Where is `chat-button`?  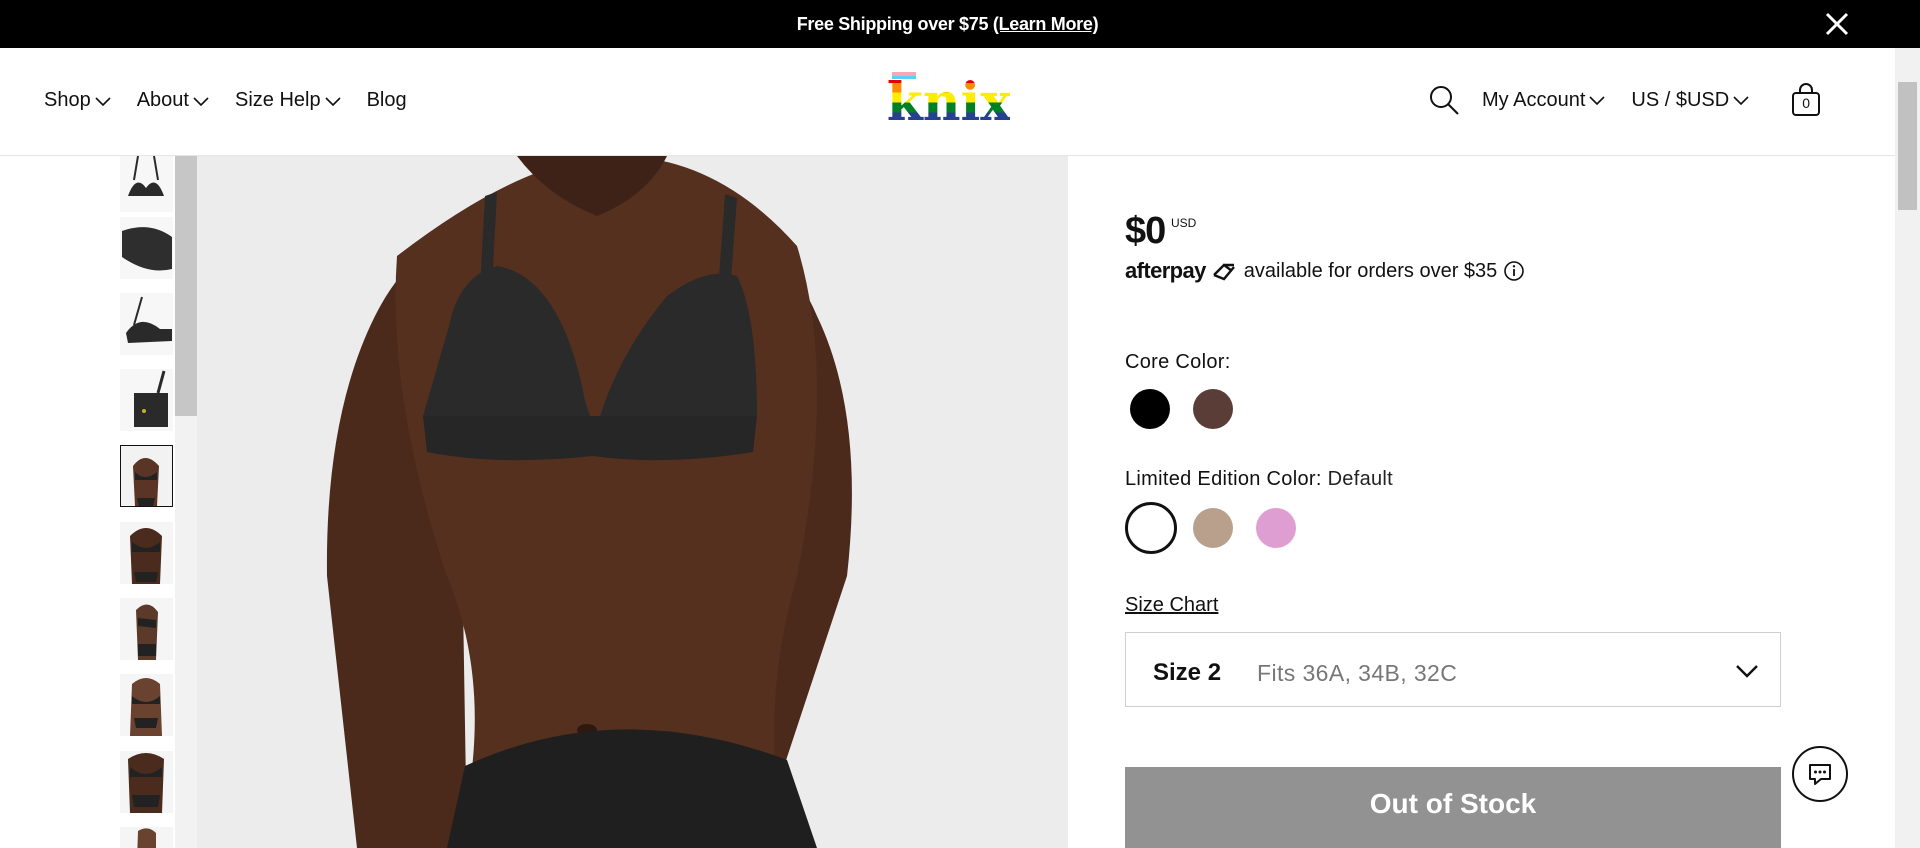
chat-button is located at coordinates (1820, 774).